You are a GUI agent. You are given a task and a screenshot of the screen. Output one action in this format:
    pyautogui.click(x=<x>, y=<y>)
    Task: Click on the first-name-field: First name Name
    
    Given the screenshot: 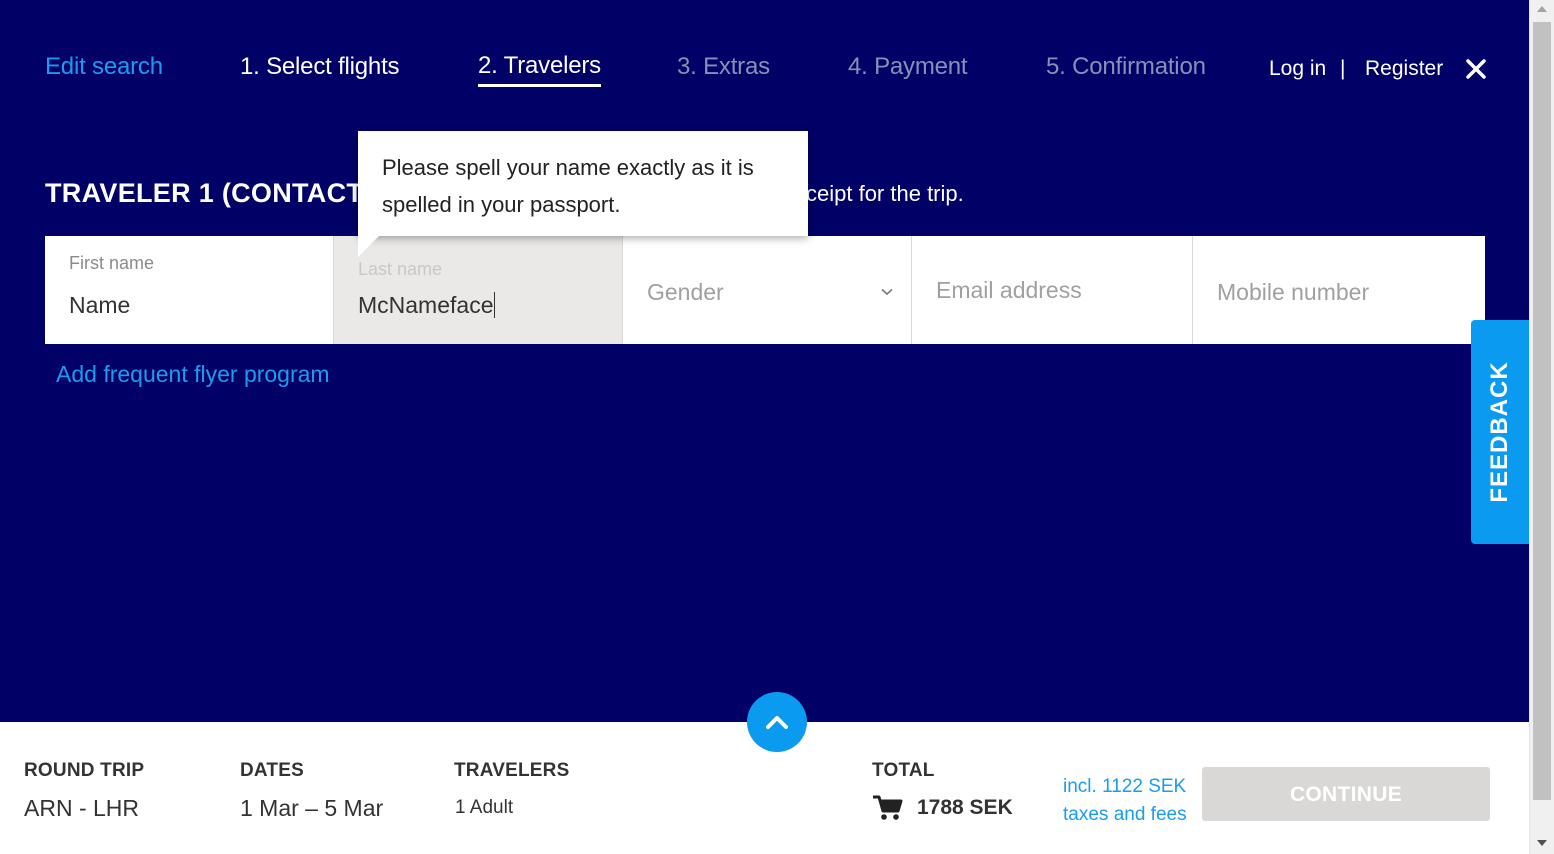 What is the action you would take?
    pyautogui.click(x=189, y=290)
    